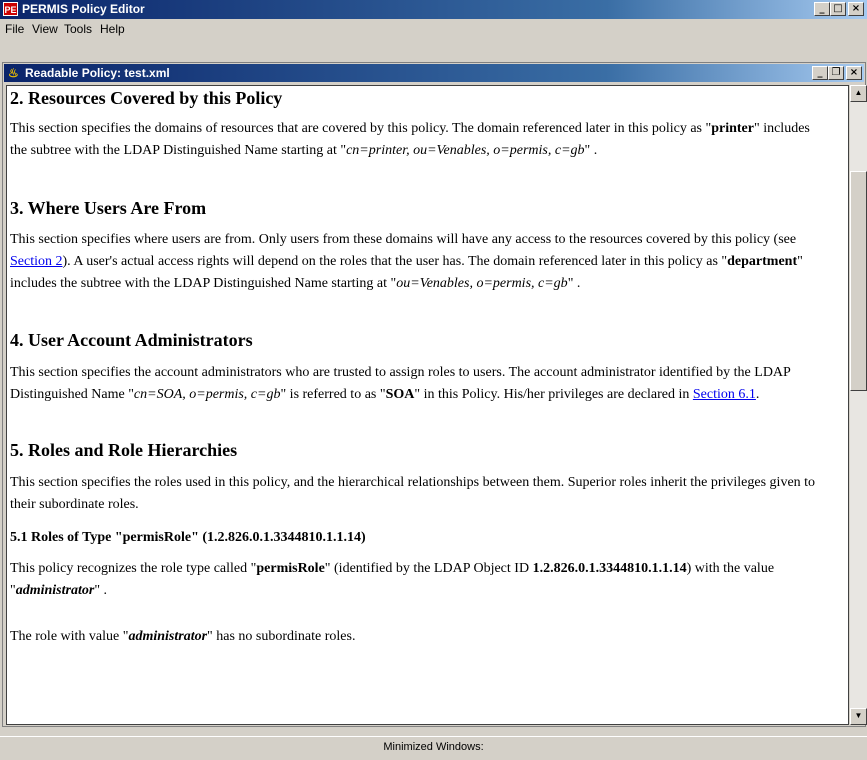 Image resolution: width=867 pixels, height=760 pixels. I want to click on soa-label: SOA, so click(400, 394).